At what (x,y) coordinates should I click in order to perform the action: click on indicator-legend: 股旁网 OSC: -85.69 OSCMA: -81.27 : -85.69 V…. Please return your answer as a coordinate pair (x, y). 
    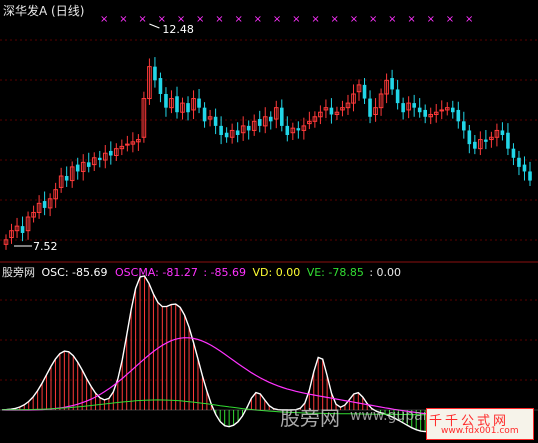
    Looking at the image, I should click on (201, 272).